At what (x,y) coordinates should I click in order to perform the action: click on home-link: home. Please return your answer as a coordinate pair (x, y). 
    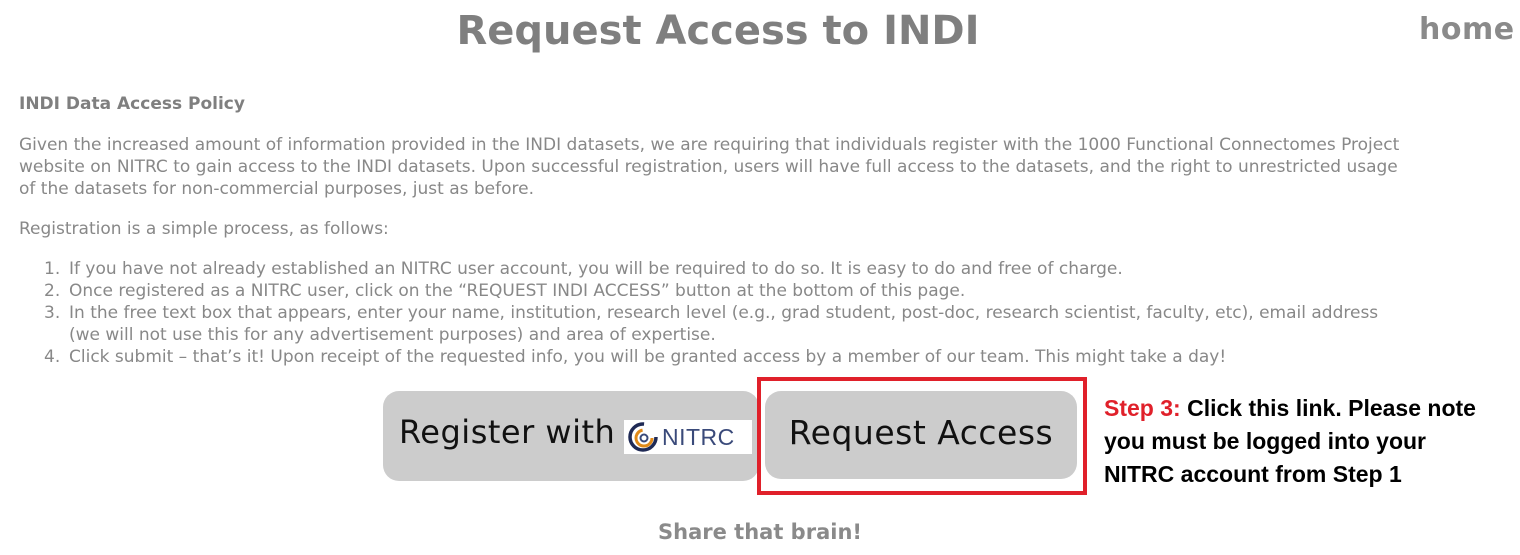
    Looking at the image, I should click on (1467, 29).